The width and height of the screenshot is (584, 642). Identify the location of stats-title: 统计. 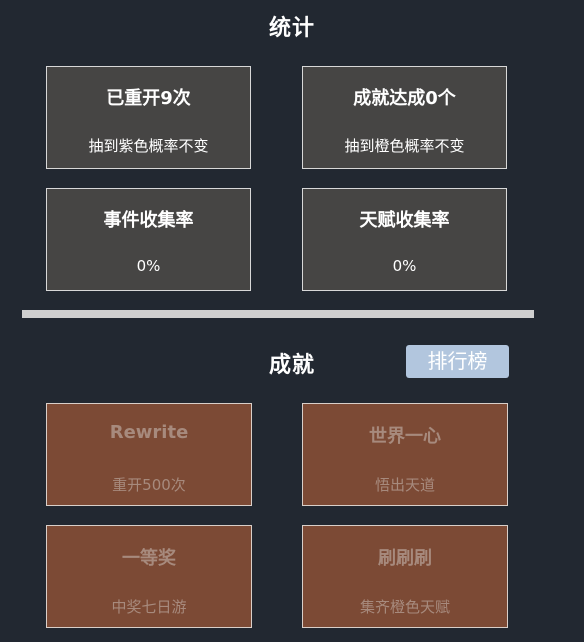
(291, 28).